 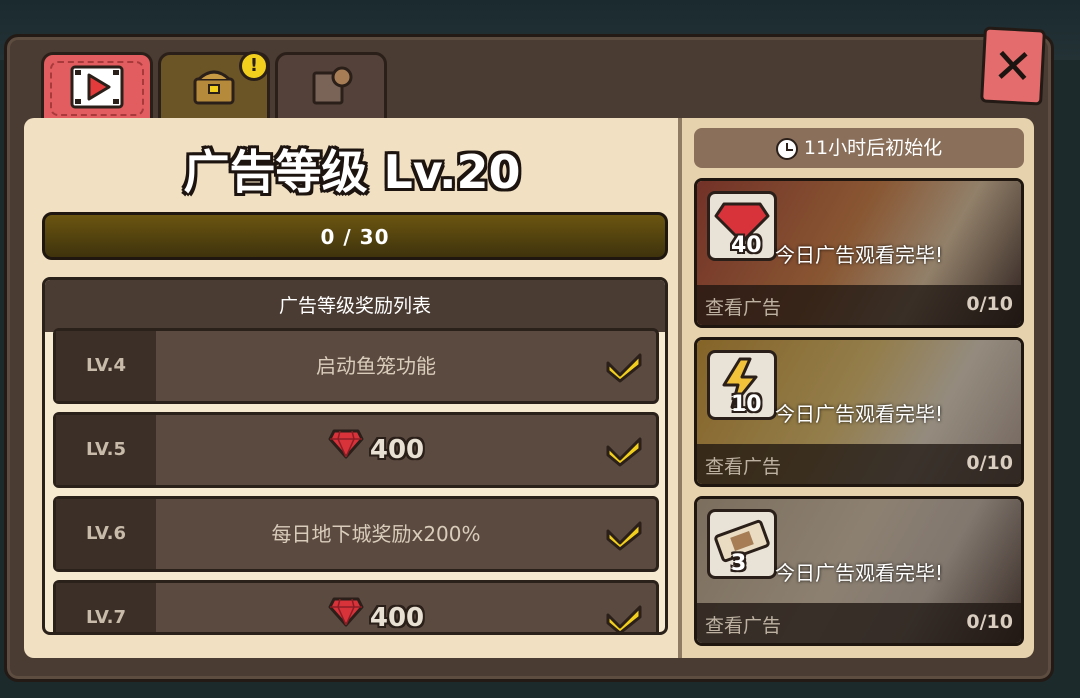 I want to click on reset-timer: 11小时后初始化, so click(x=859, y=148).